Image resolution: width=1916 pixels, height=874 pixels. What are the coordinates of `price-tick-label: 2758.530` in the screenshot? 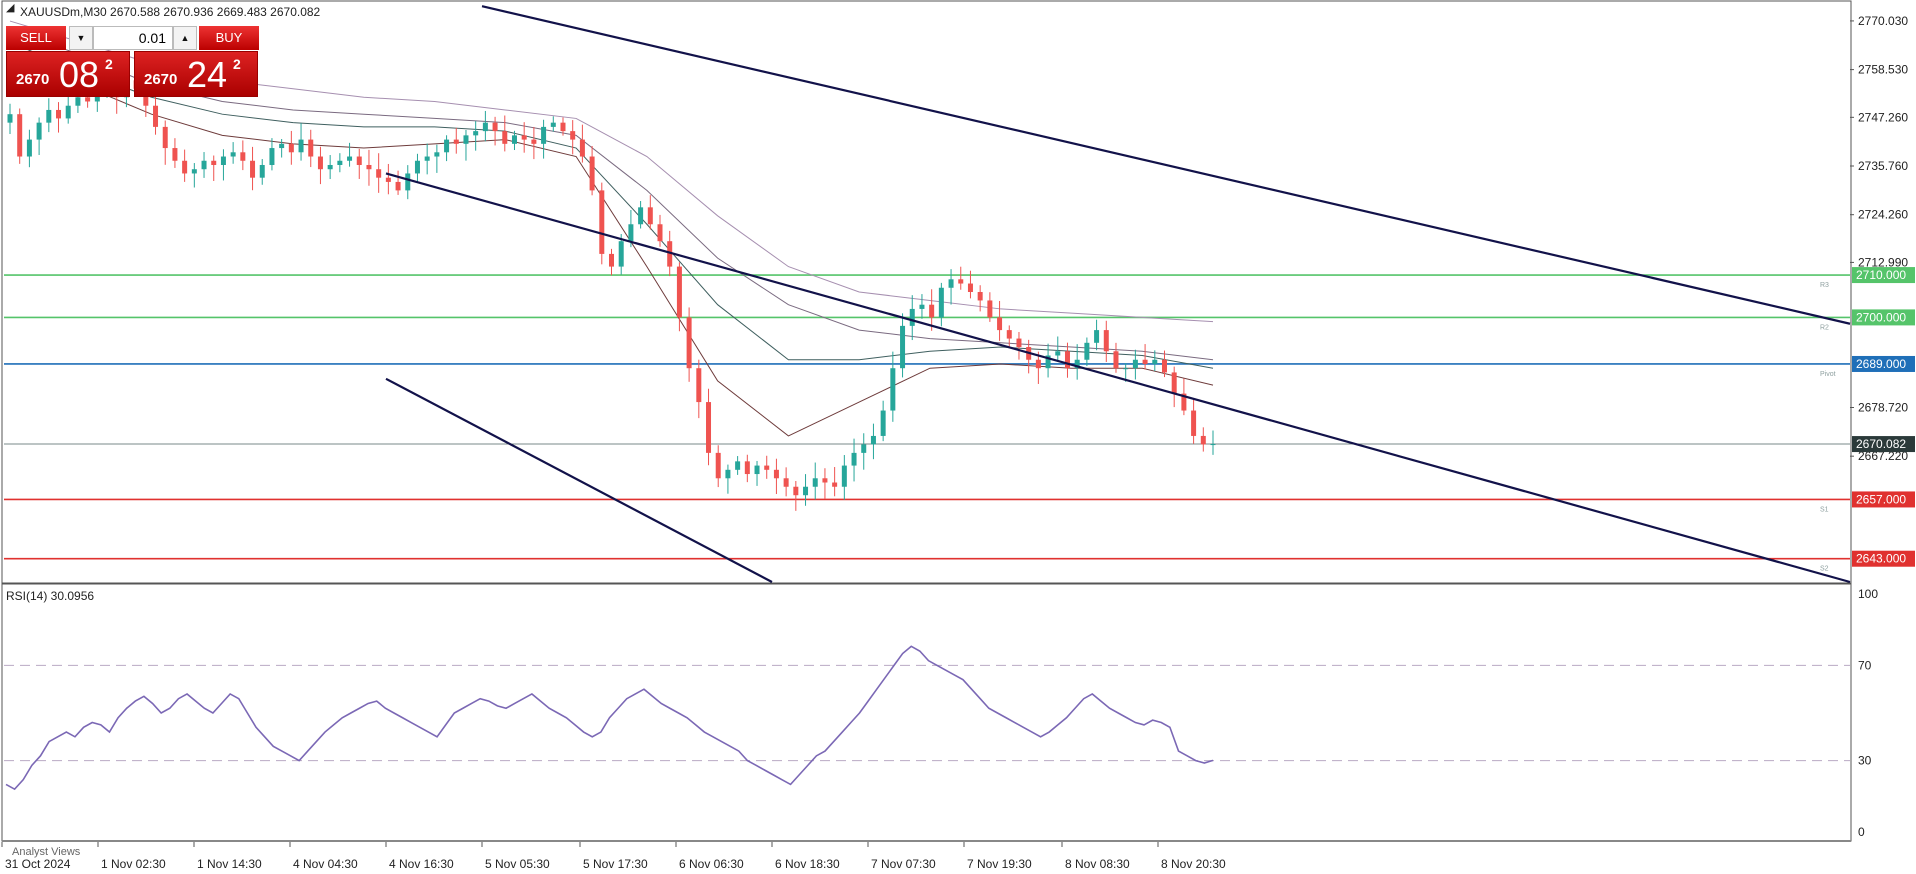 It's located at (1883, 70).